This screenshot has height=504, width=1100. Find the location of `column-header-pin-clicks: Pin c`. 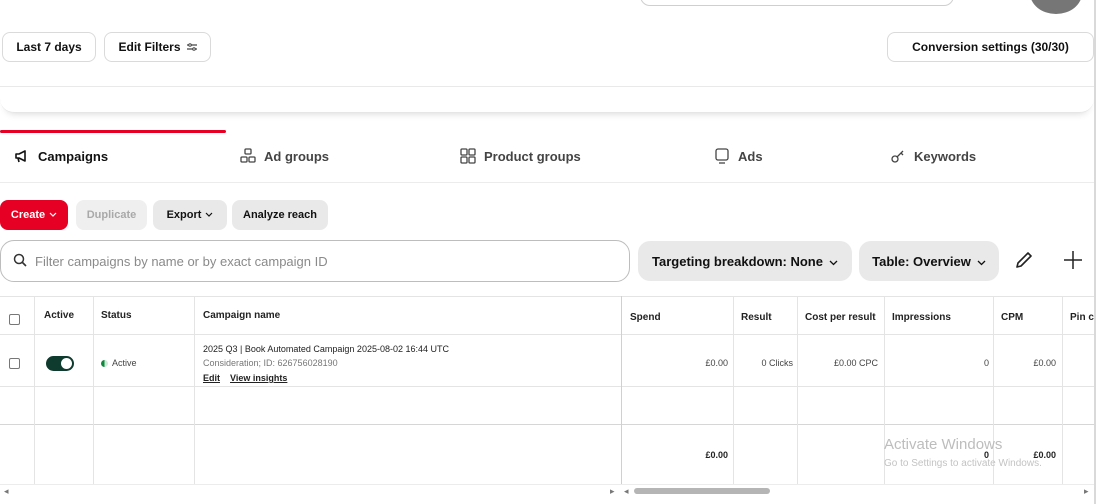

column-header-pin-clicks: Pin c is located at coordinates (1082, 317).